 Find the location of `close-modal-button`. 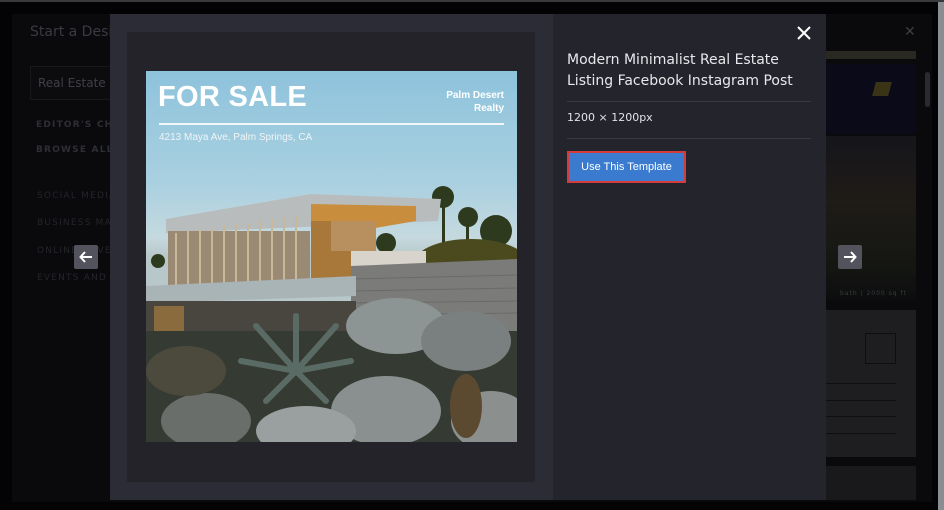

close-modal-button is located at coordinates (804, 33).